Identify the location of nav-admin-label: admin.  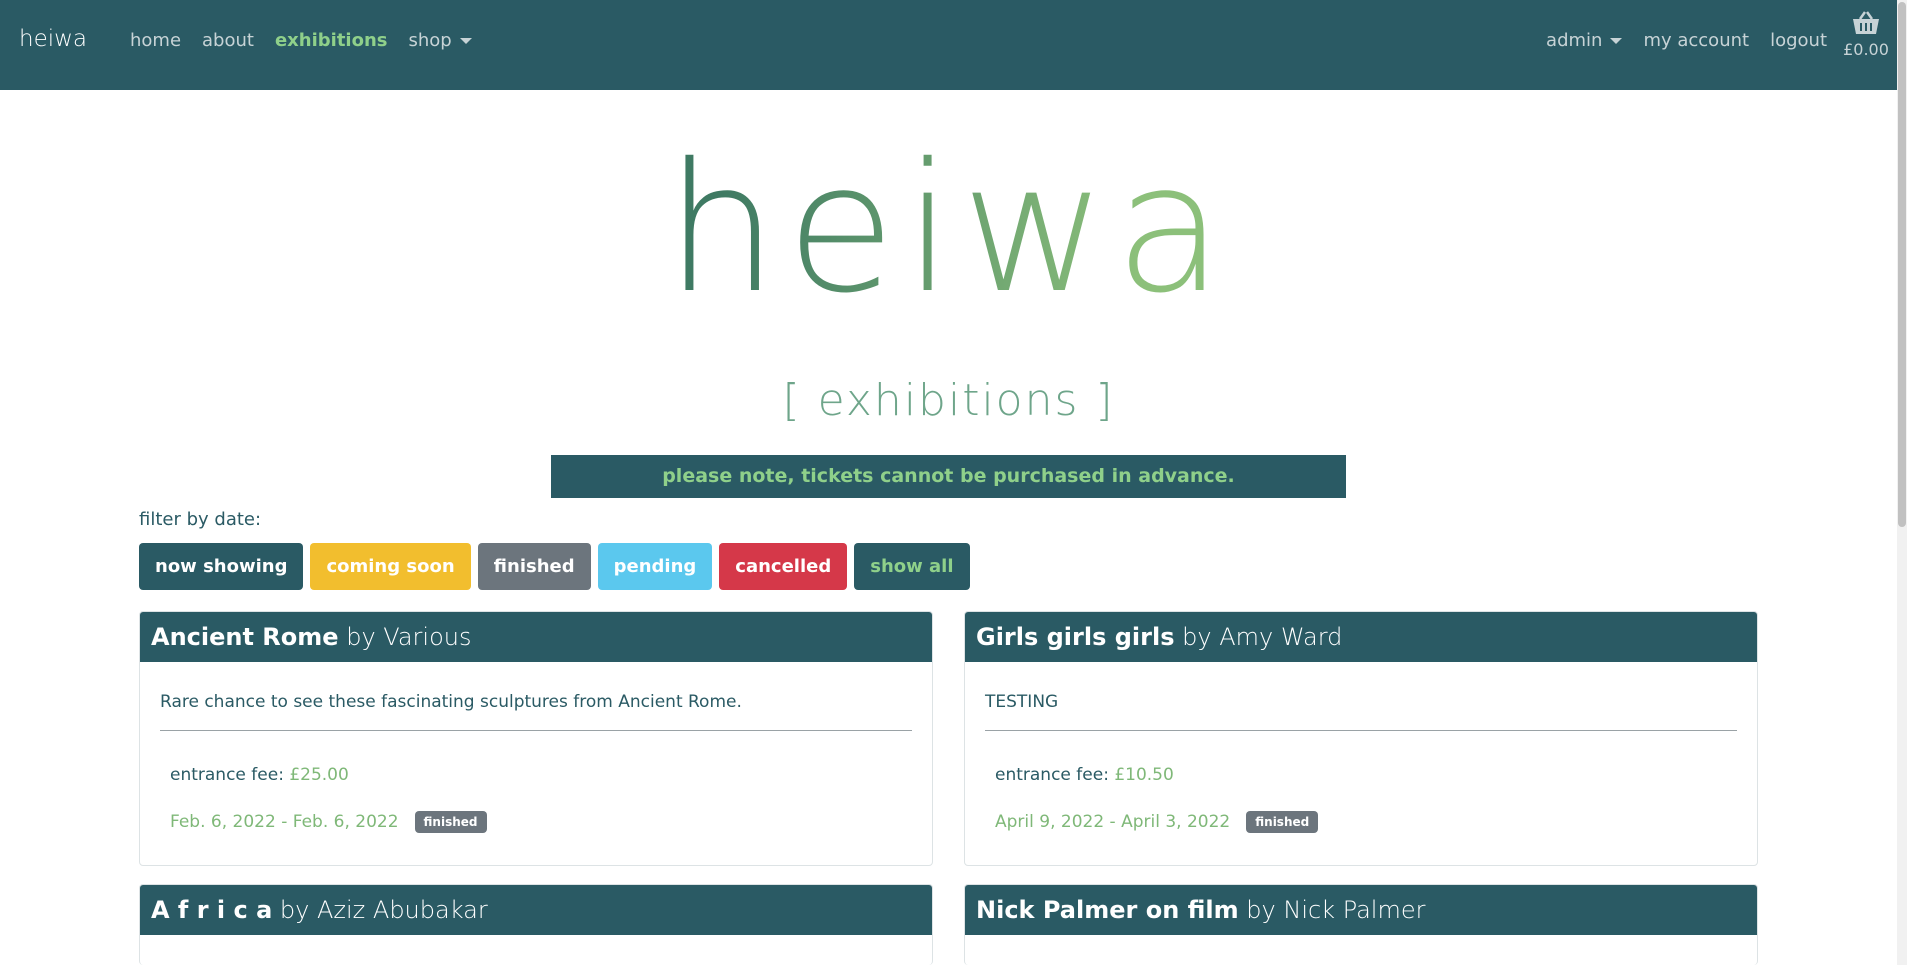
(1574, 40).